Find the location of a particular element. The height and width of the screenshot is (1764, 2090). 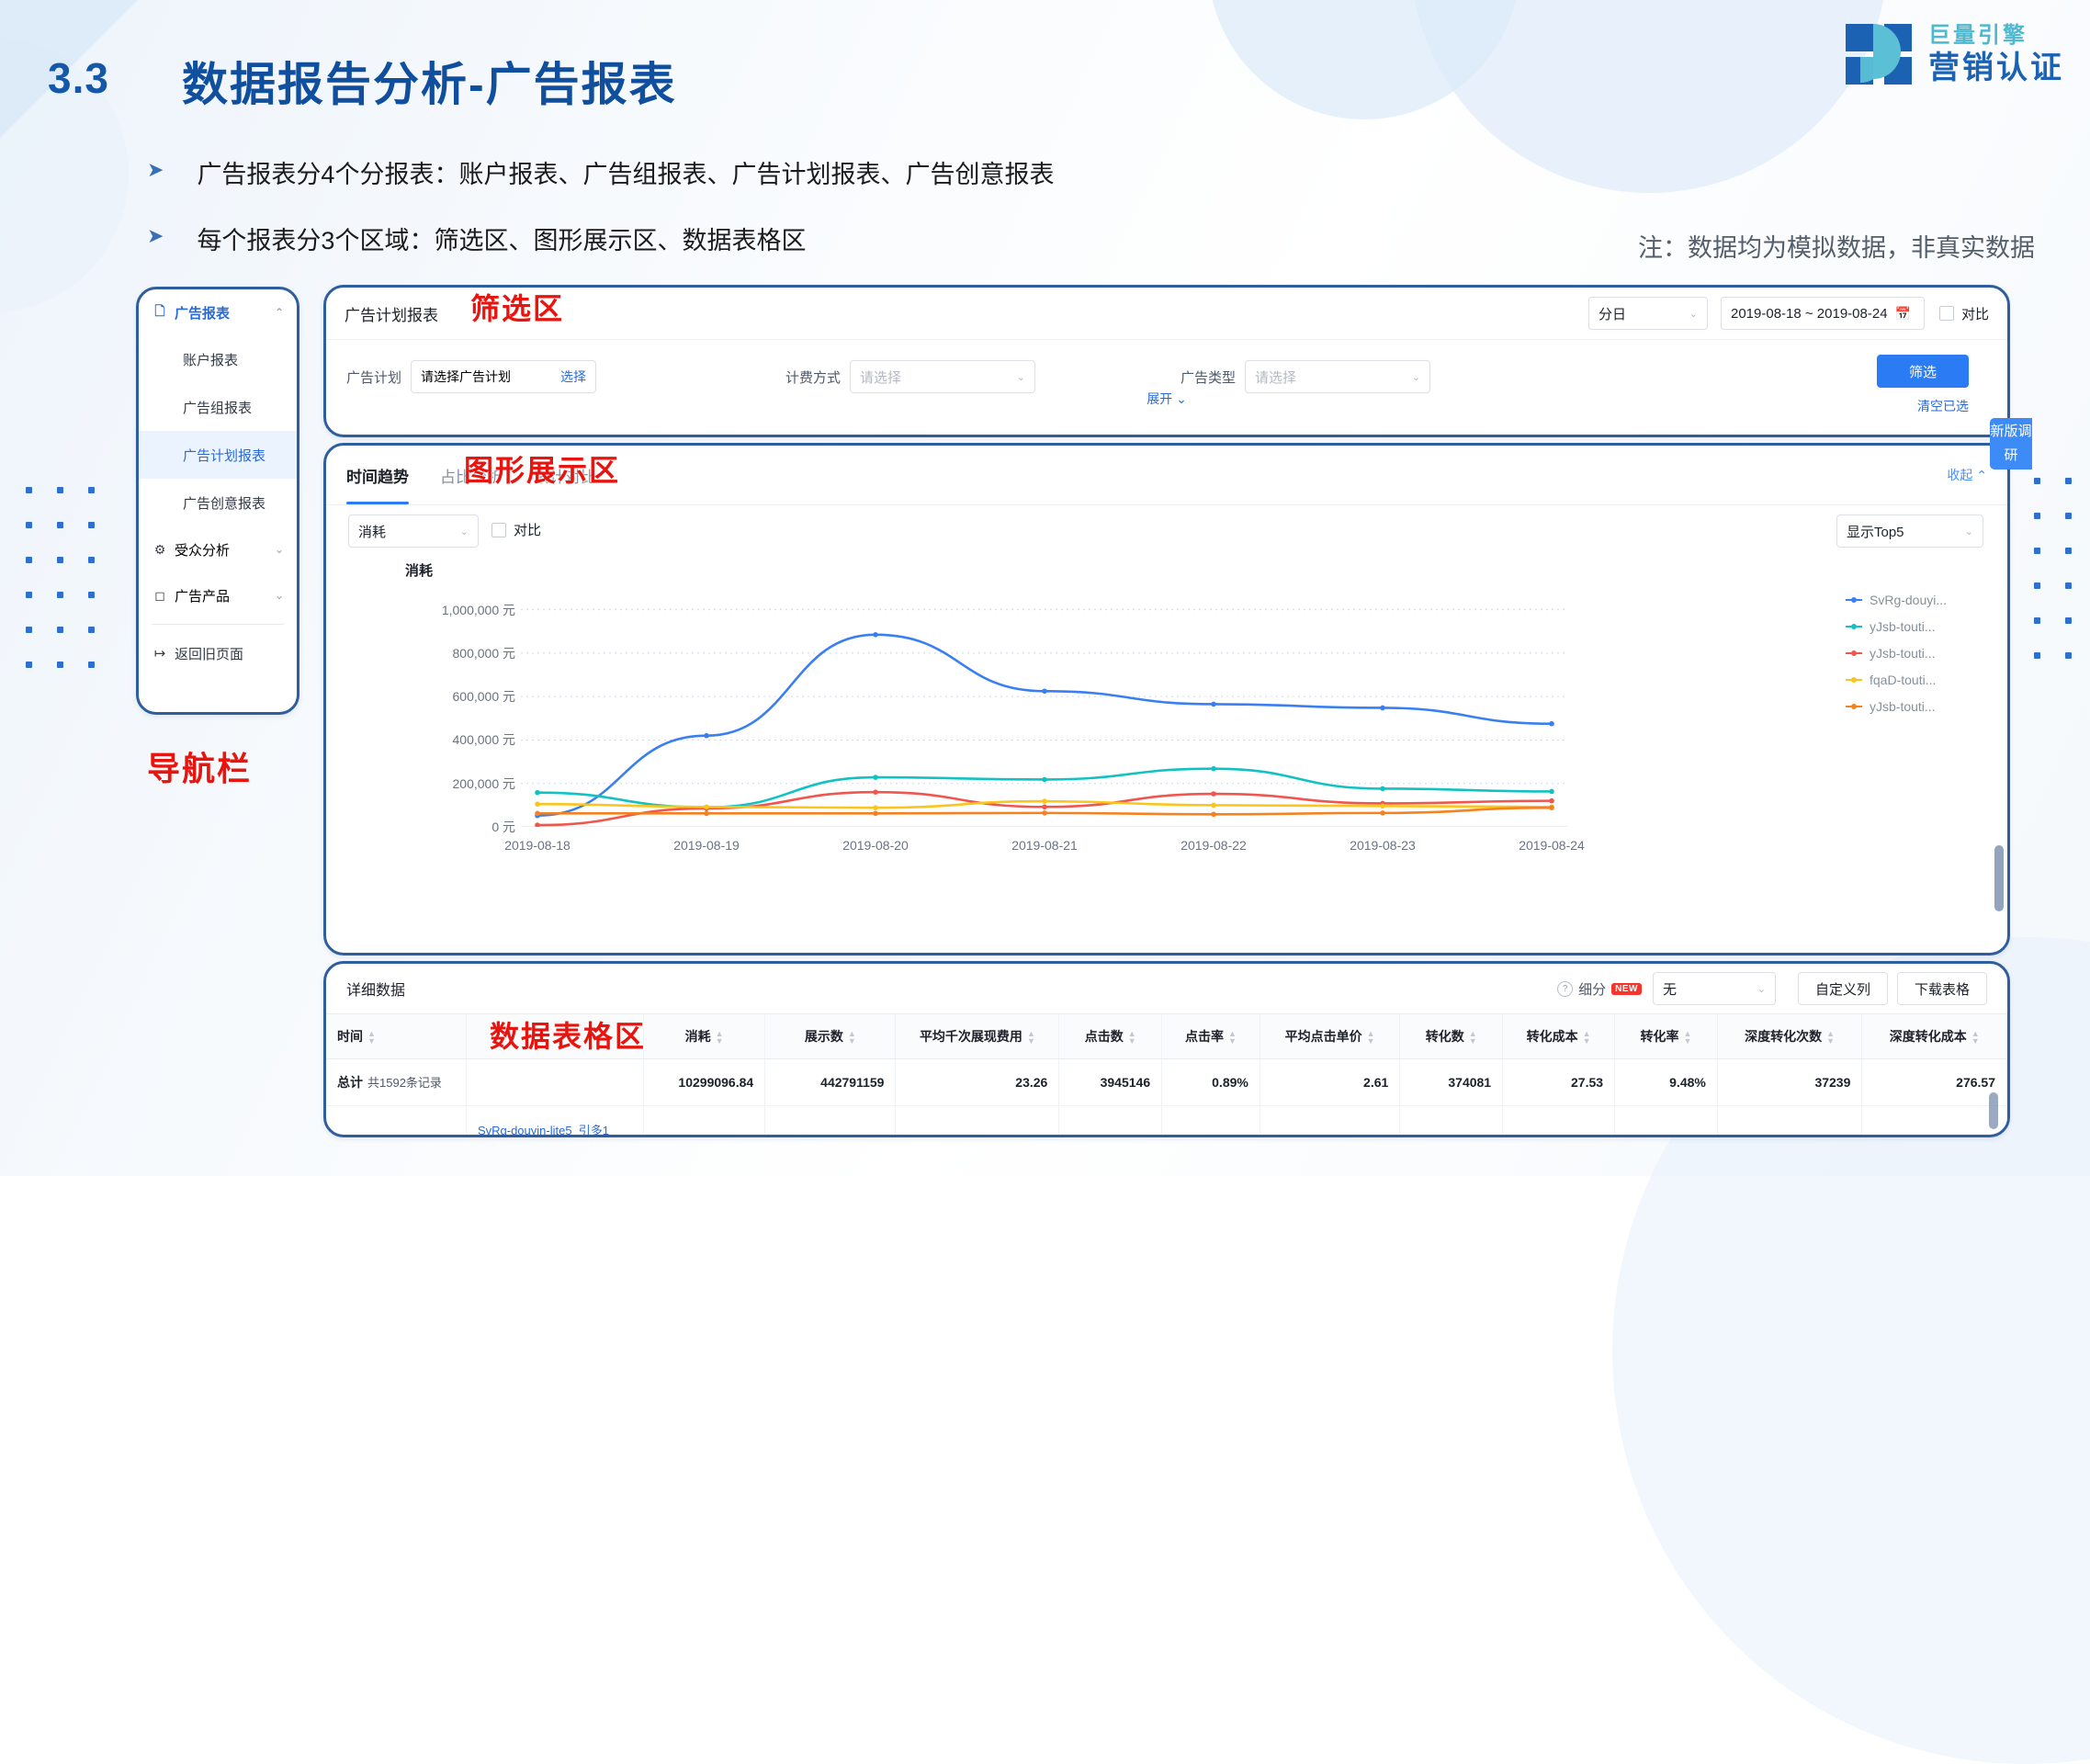

adplan-input: 请选择广告计划 选择 is located at coordinates (504, 376).